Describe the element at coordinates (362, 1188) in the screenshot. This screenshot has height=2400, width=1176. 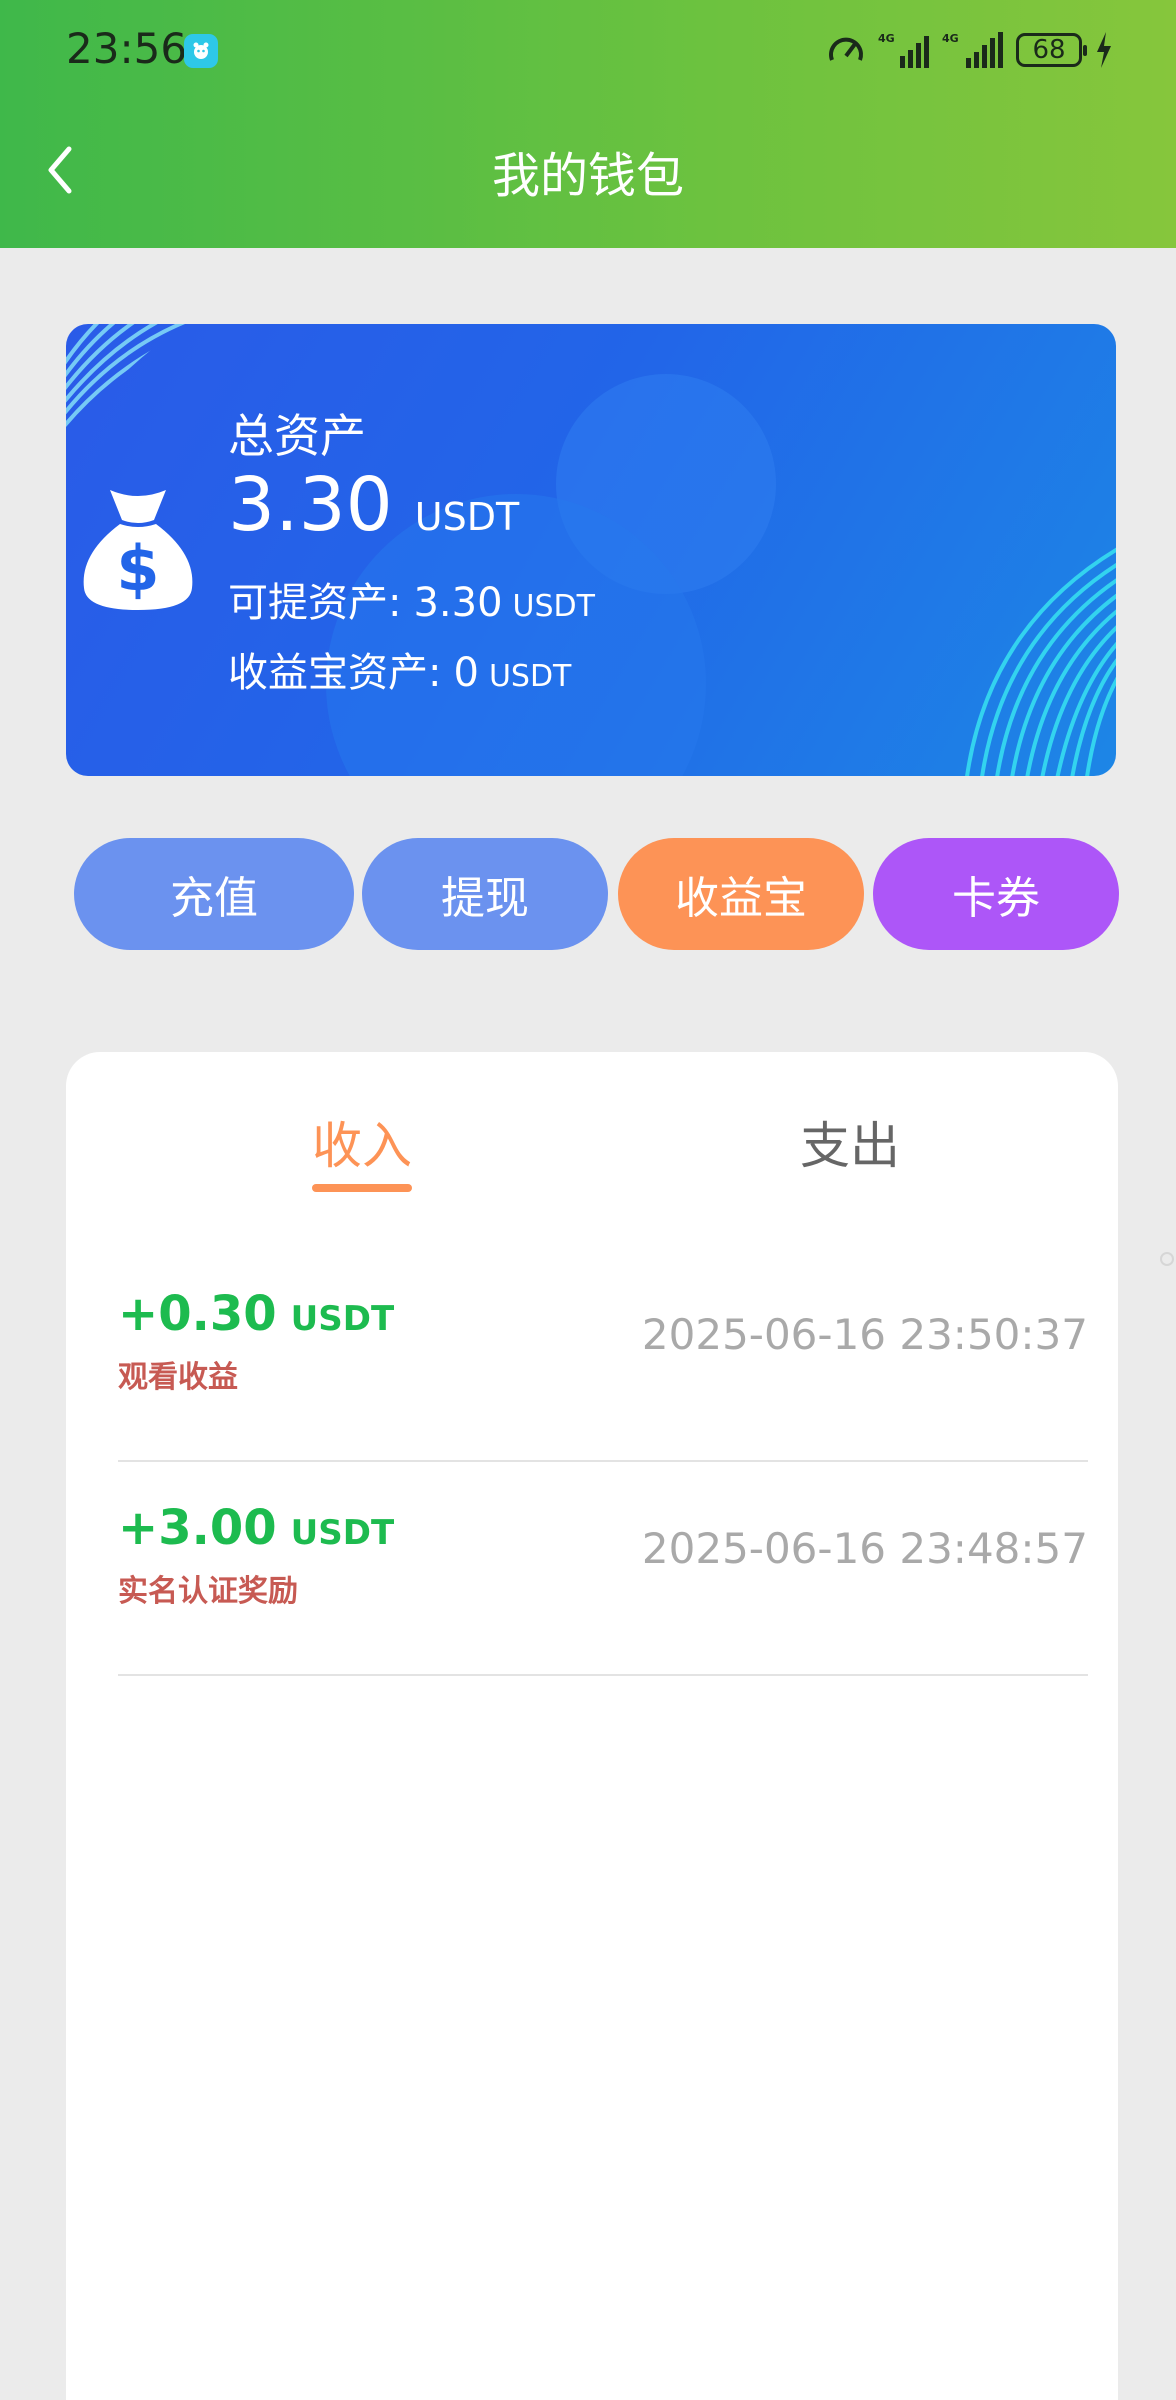
I see `active-tab-indicator` at that location.